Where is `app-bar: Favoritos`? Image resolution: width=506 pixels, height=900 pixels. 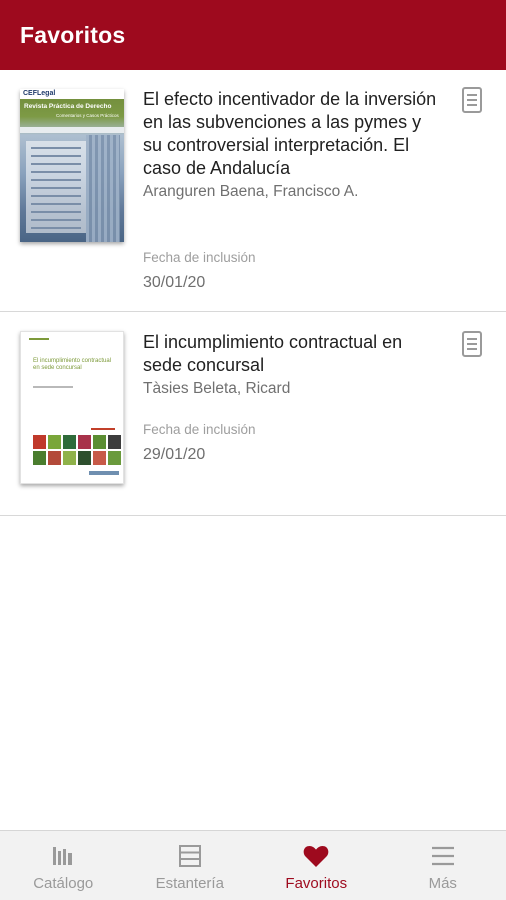
app-bar: Favoritos is located at coordinates (253, 35).